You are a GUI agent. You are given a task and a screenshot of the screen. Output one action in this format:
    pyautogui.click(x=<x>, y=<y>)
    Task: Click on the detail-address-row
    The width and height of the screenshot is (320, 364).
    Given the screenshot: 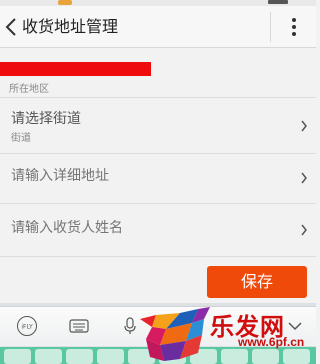 What is the action you would take?
    pyautogui.click(x=158, y=178)
    